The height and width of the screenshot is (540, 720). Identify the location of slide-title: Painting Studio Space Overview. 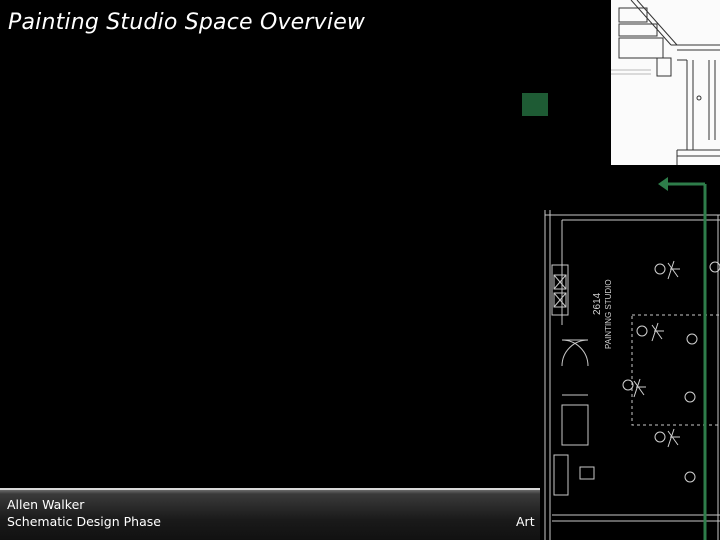
(187, 22).